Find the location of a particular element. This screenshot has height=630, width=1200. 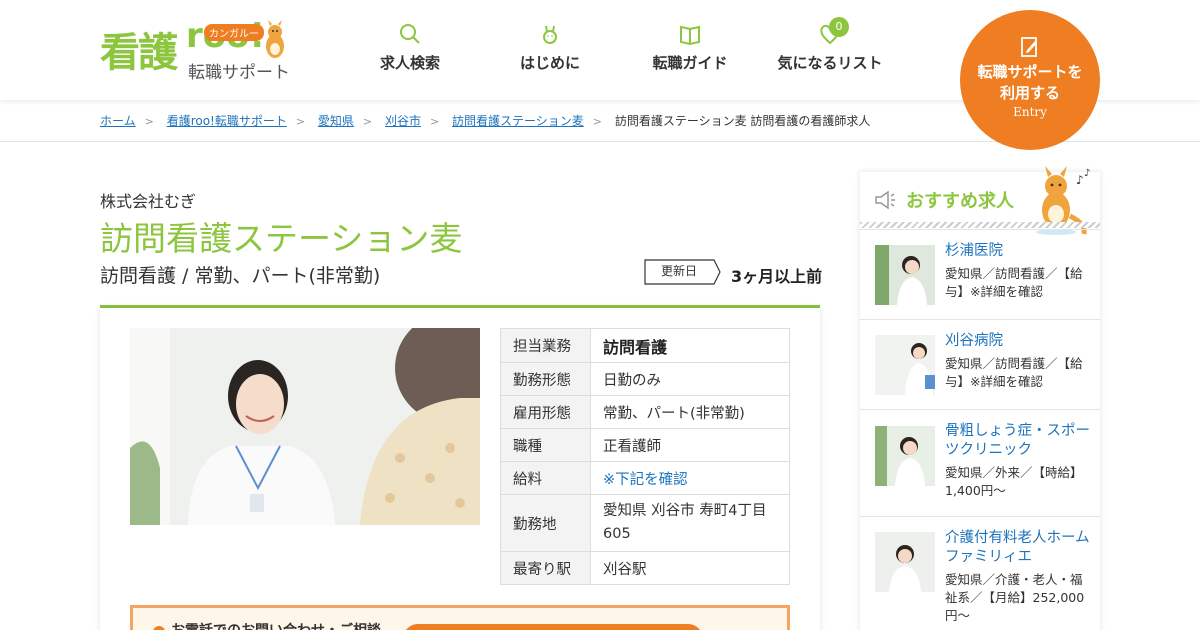

entry-button: 転職サポートを利用する Entry is located at coordinates (1030, 80).